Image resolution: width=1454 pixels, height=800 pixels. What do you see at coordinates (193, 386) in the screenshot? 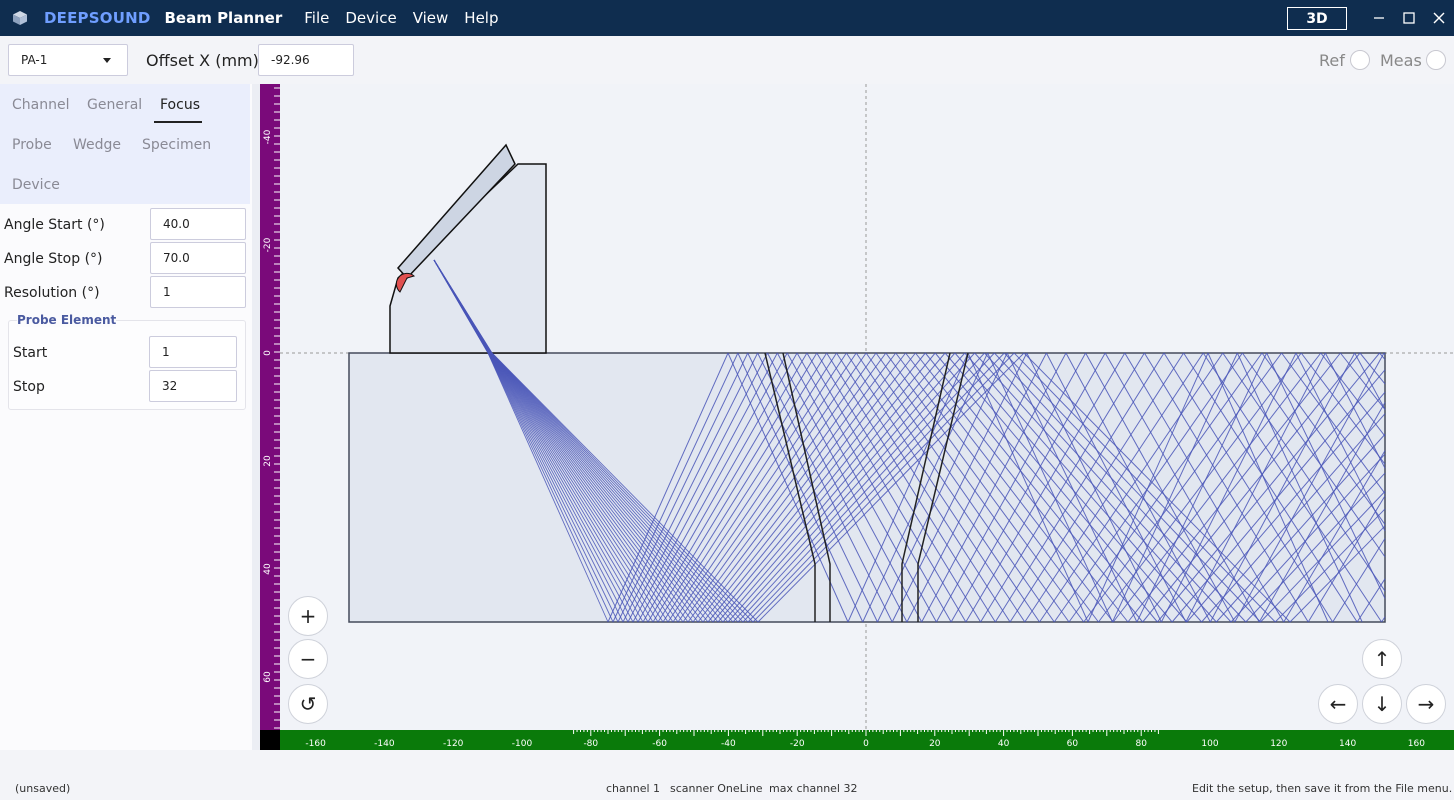
I see `element-stop-input: 32` at bounding box center [193, 386].